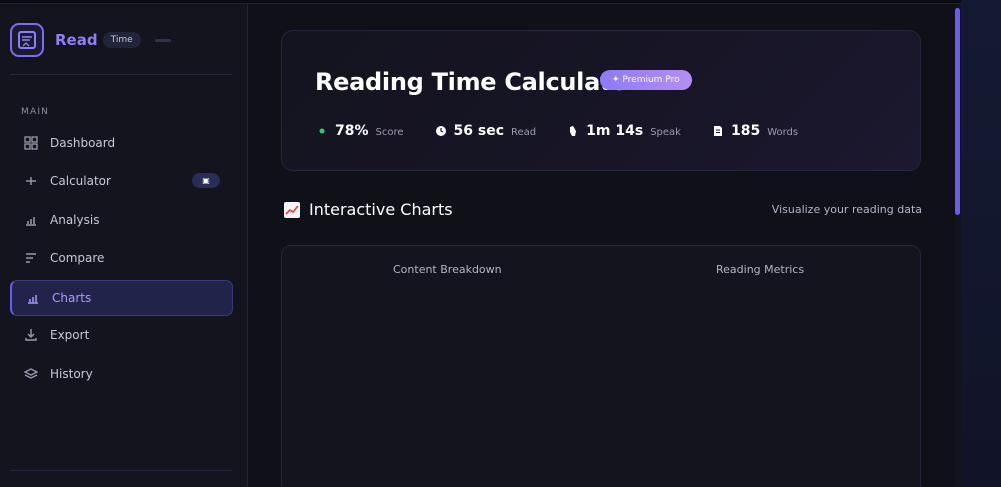  I want to click on download-icon, so click(31, 335).